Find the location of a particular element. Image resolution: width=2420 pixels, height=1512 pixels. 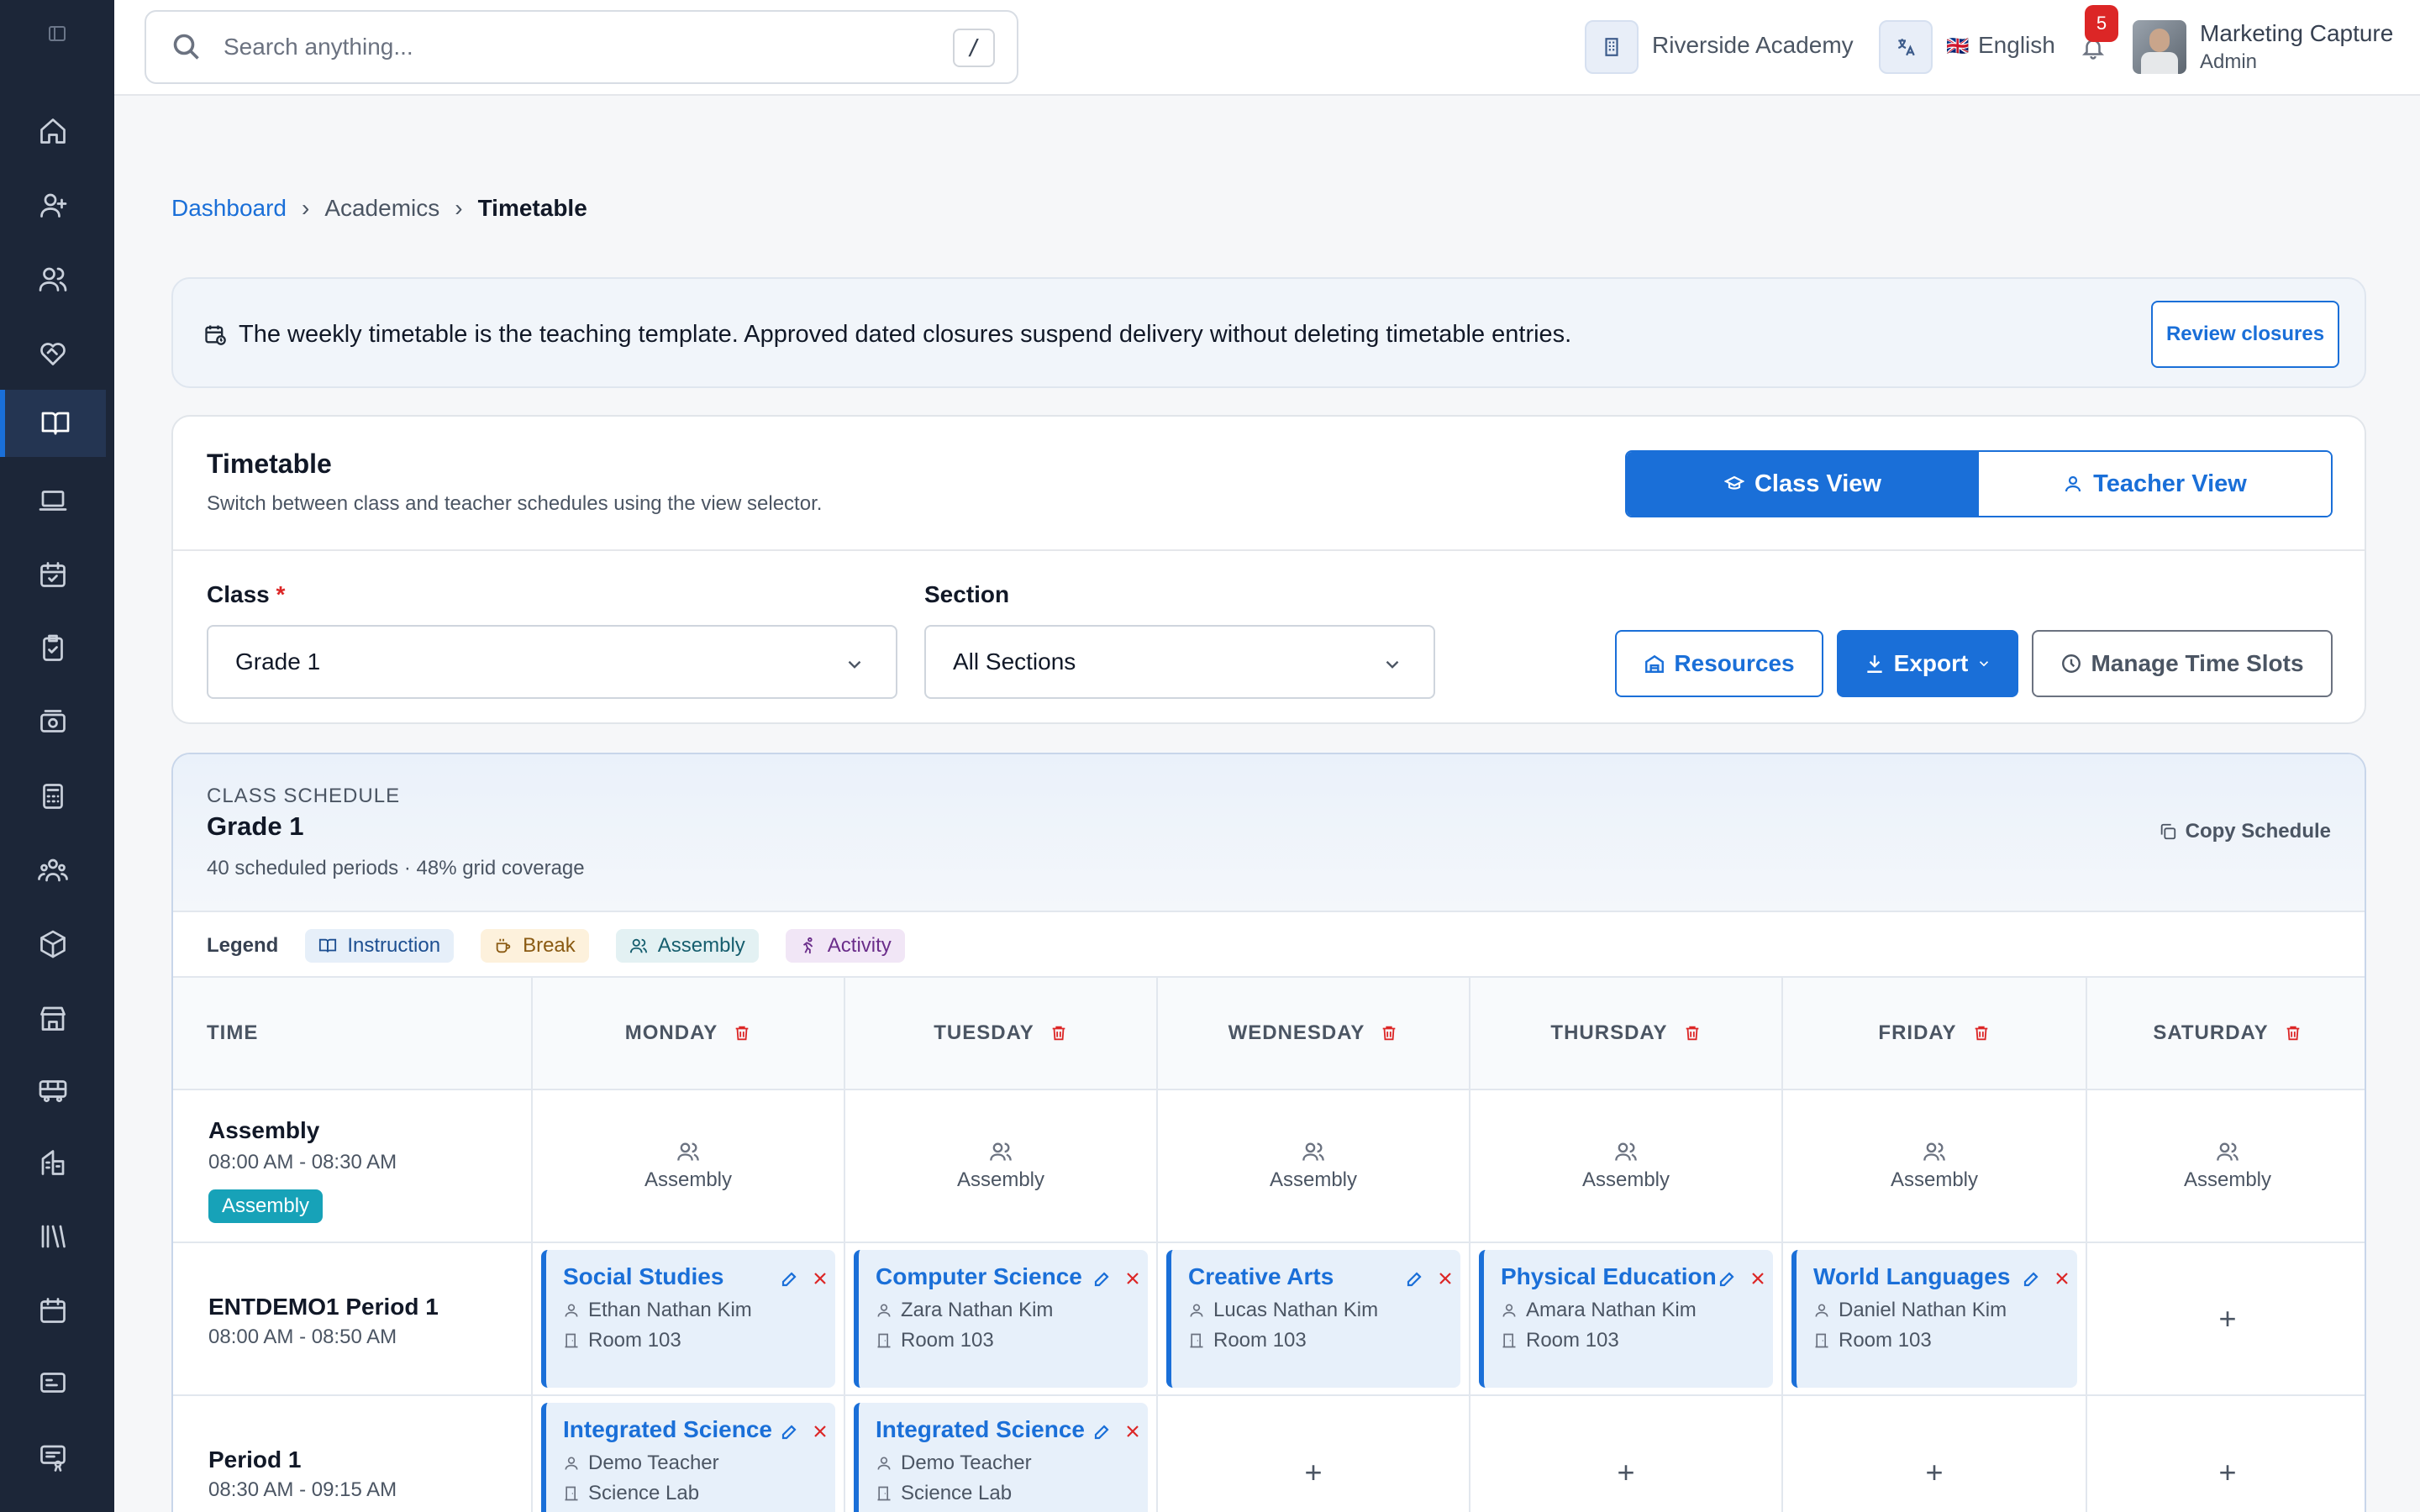

user-plus-icon is located at coordinates (53, 205).